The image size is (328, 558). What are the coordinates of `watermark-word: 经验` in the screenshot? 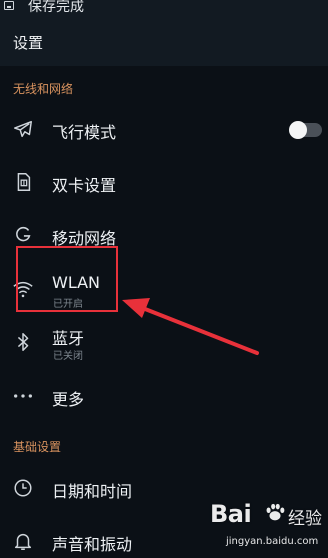 It's located at (305, 519).